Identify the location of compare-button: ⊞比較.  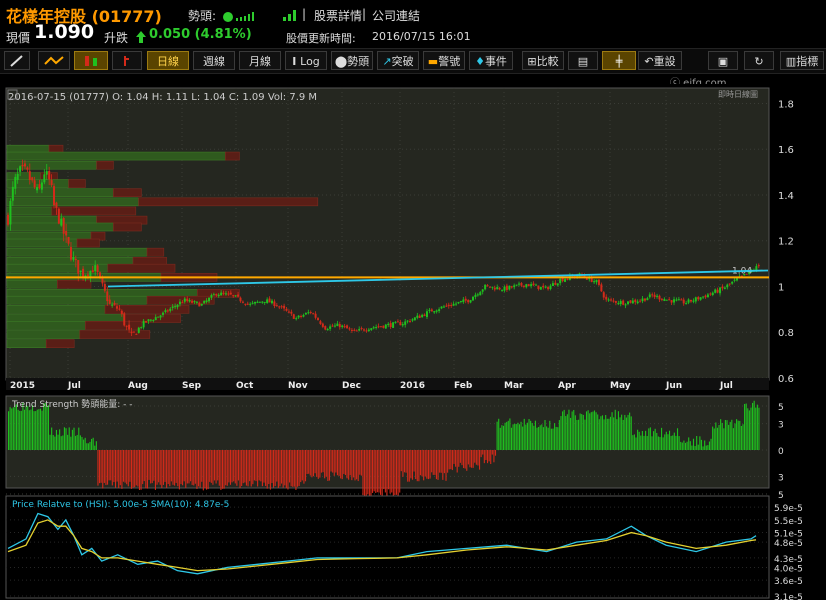
(543, 60).